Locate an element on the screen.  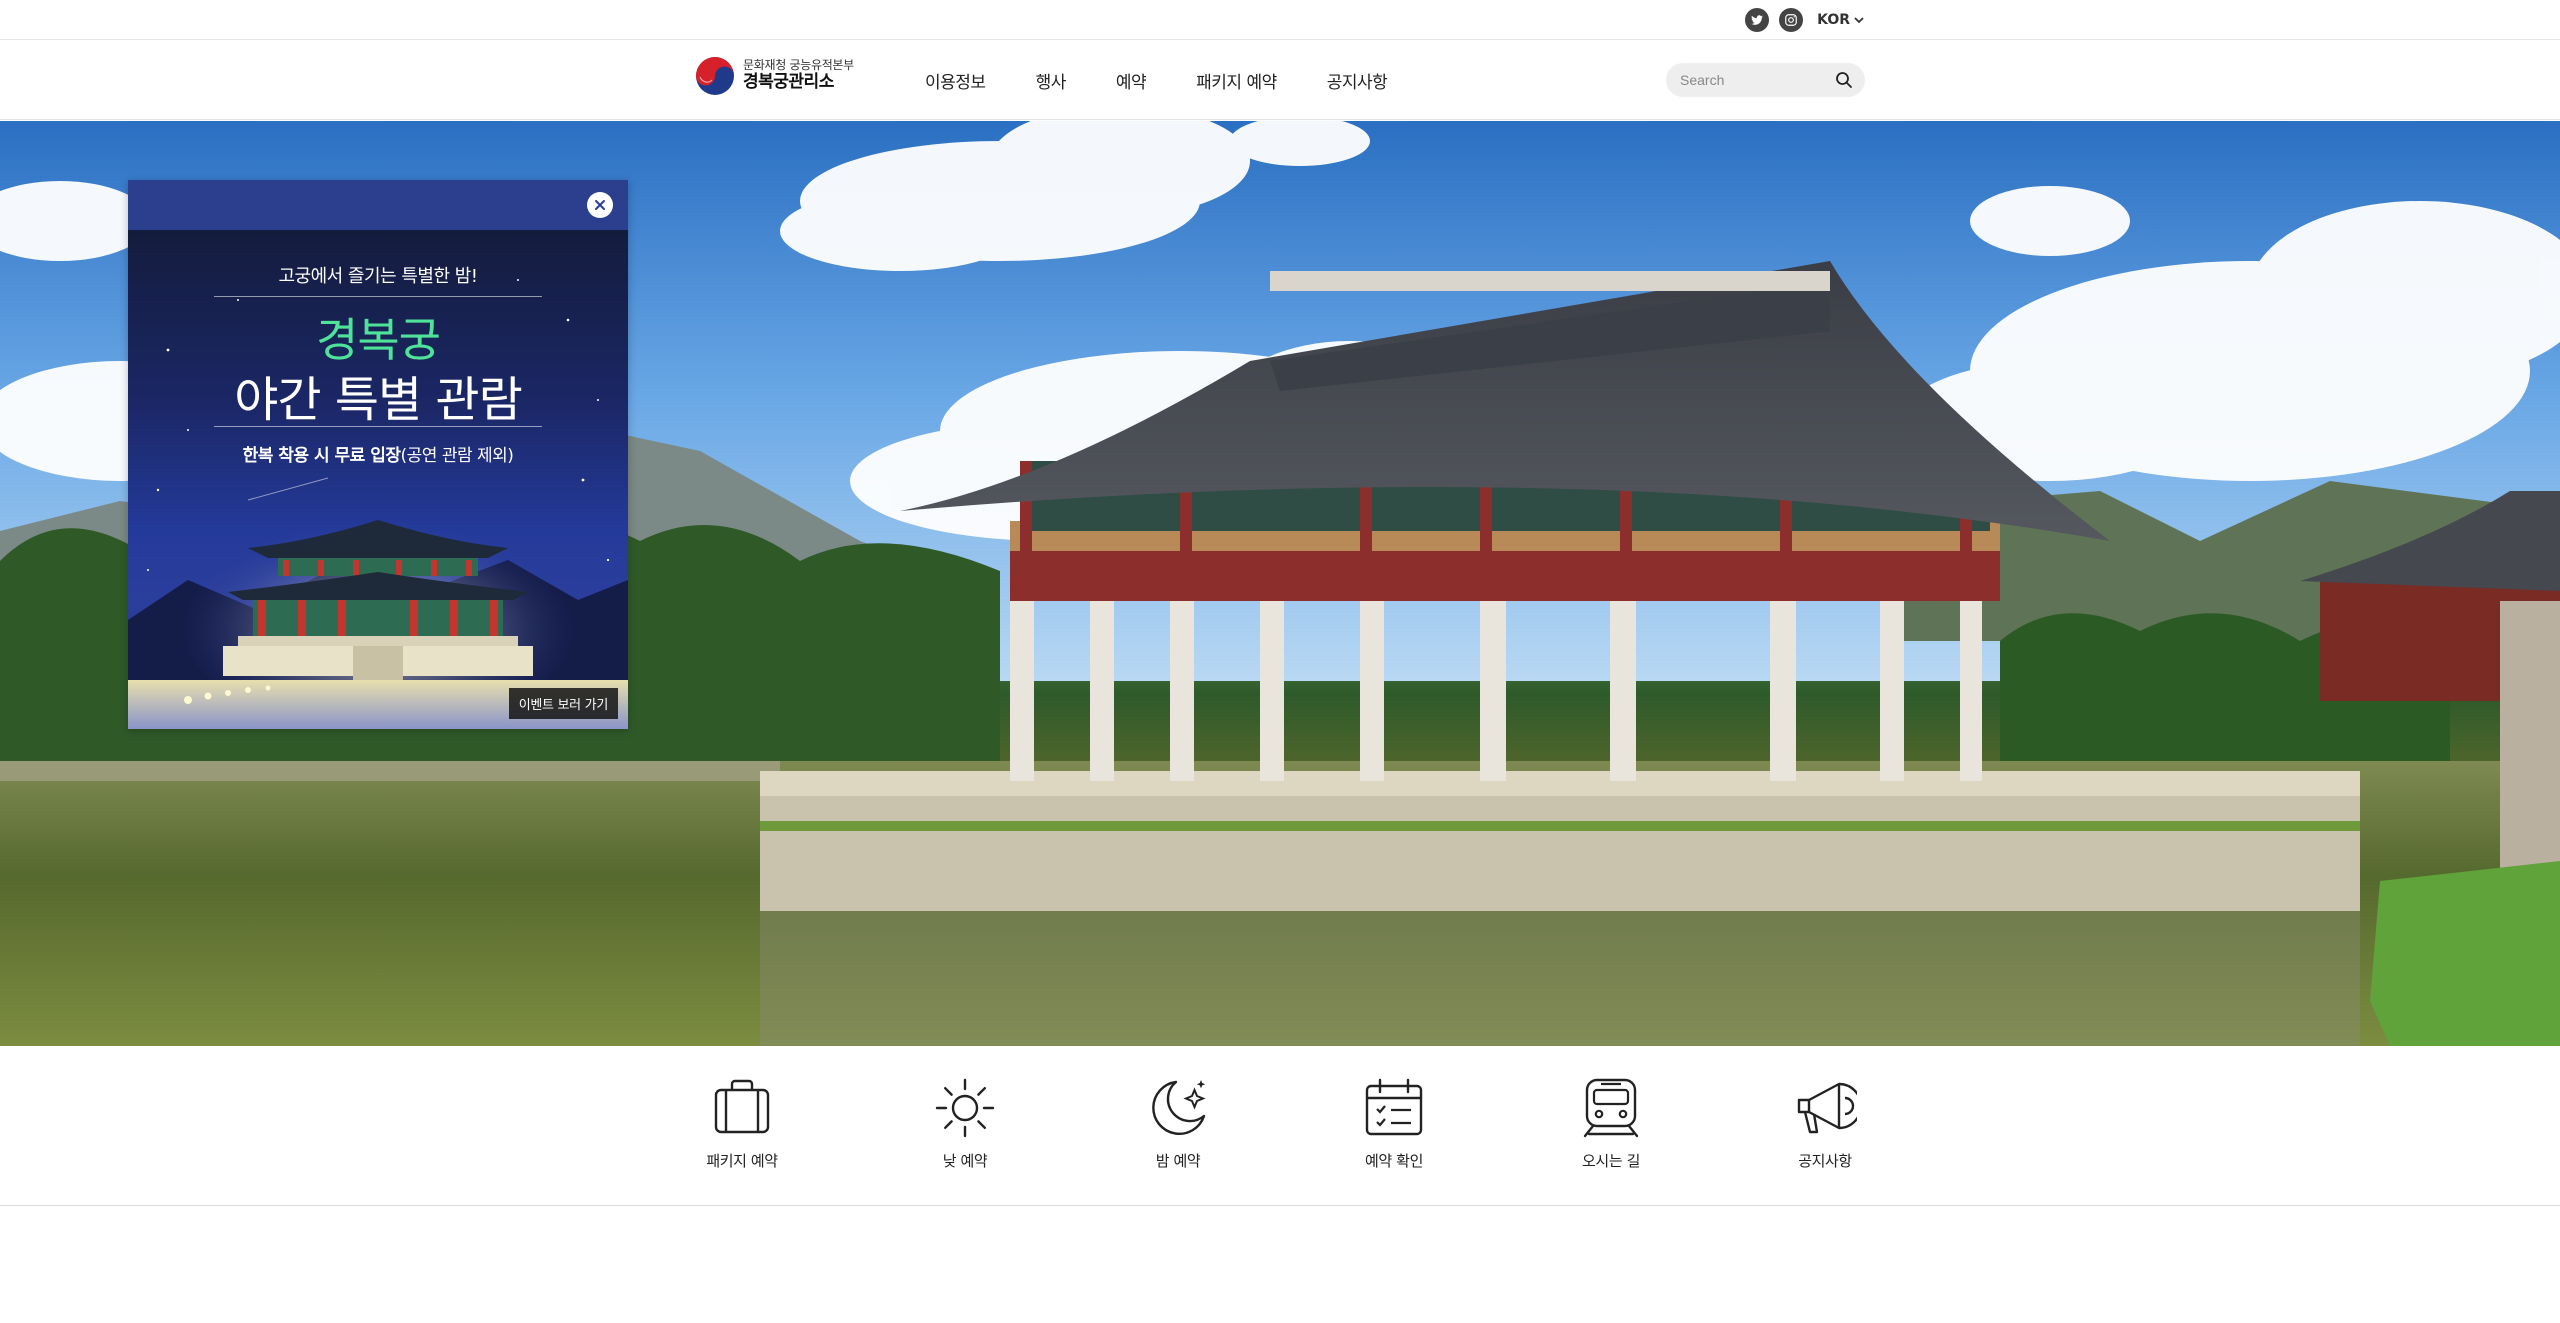
popup-subtitle: 한복 착용 시 무료 입장(공연 관람 제외) is located at coordinates (378, 453).